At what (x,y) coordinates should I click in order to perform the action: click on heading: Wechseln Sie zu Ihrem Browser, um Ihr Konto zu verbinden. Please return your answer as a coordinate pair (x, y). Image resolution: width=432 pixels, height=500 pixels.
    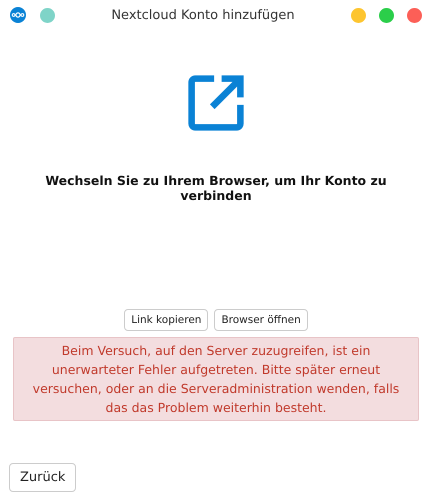
    Looking at the image, I should click on (216, 188).